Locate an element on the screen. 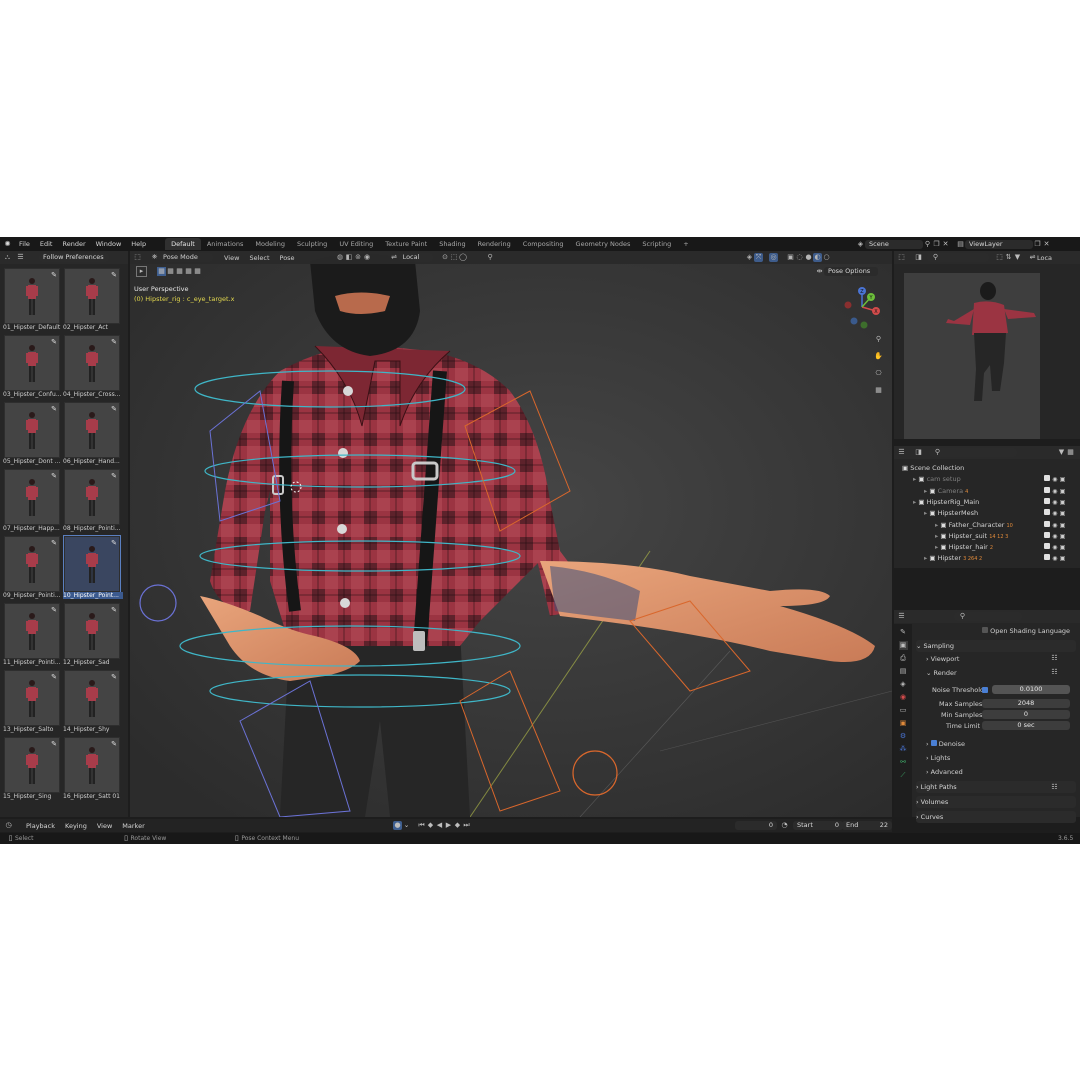 The width and height of the screenshot is (1080, 1080). mode-dropdown: Pose Mode is located at coordinates (186, 257).